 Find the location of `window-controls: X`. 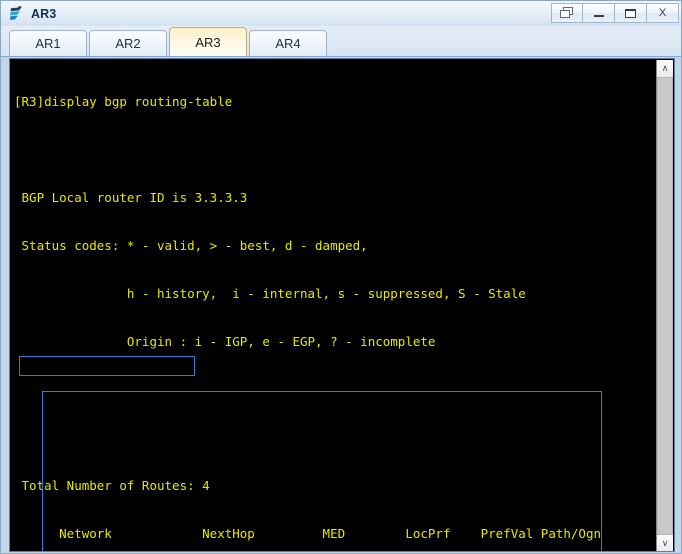

window-controls: X is located at coordinates (615, 13).